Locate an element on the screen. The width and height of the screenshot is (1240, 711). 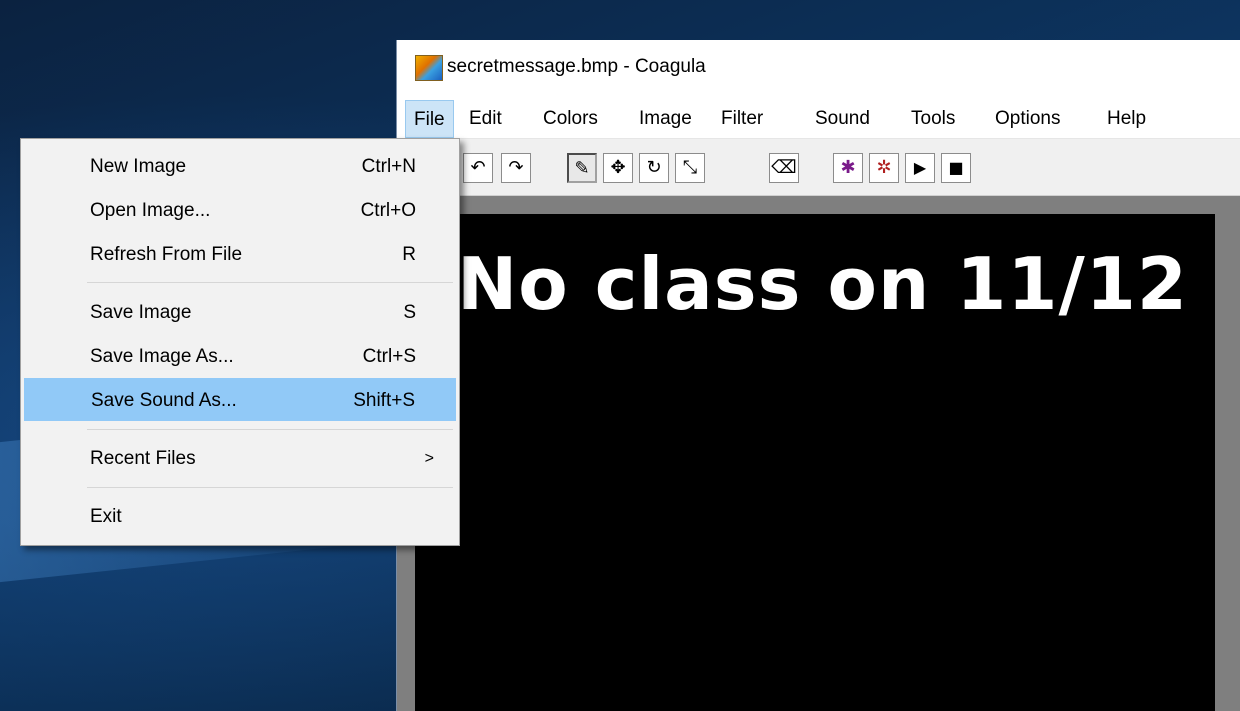
undo-icon: ↶ is located at coordinates (478, 168).